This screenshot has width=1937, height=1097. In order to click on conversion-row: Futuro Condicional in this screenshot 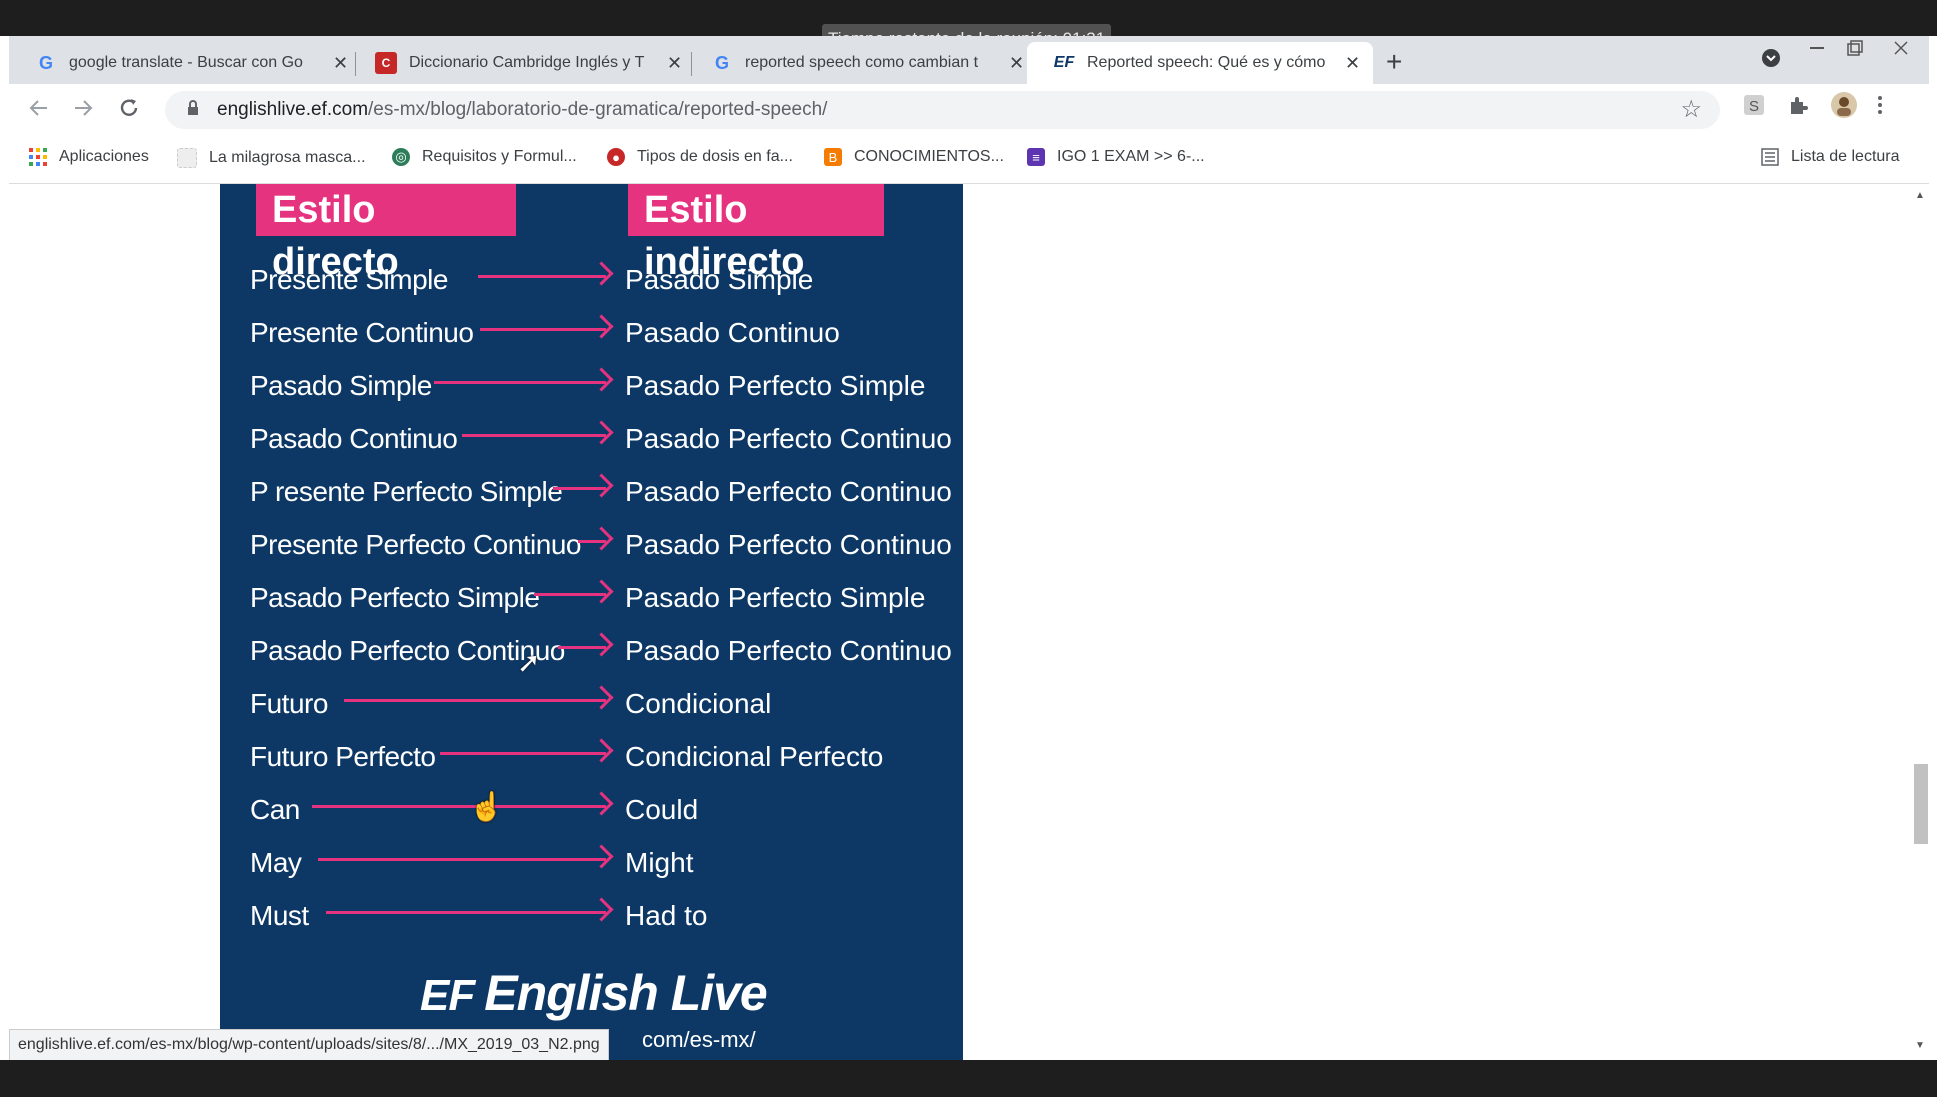, I will do `click(591, 706)`.